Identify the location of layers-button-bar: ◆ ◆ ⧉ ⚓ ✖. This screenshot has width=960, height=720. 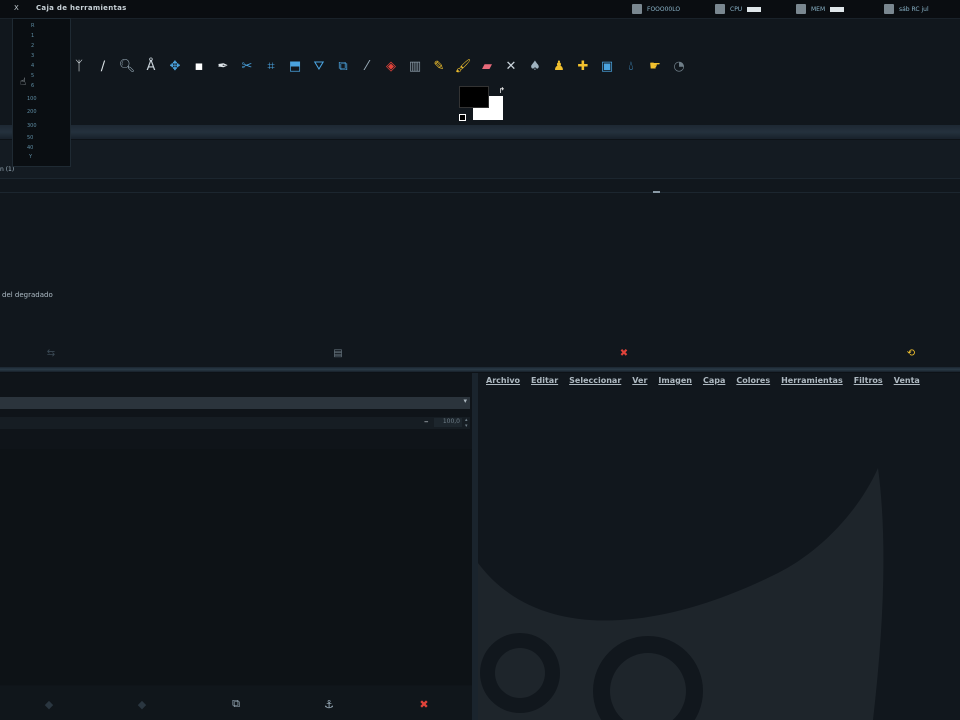
(236, 703).